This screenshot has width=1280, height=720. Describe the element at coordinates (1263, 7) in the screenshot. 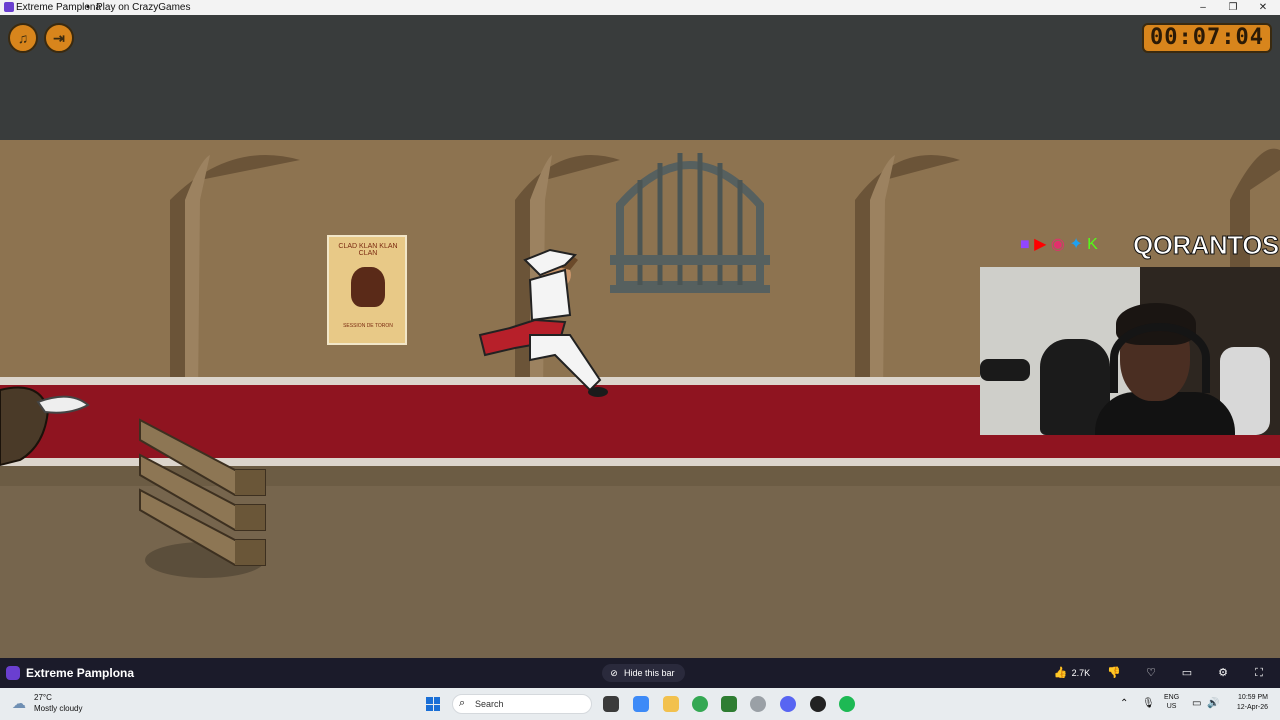

I see `close-button: ✕` at that location.